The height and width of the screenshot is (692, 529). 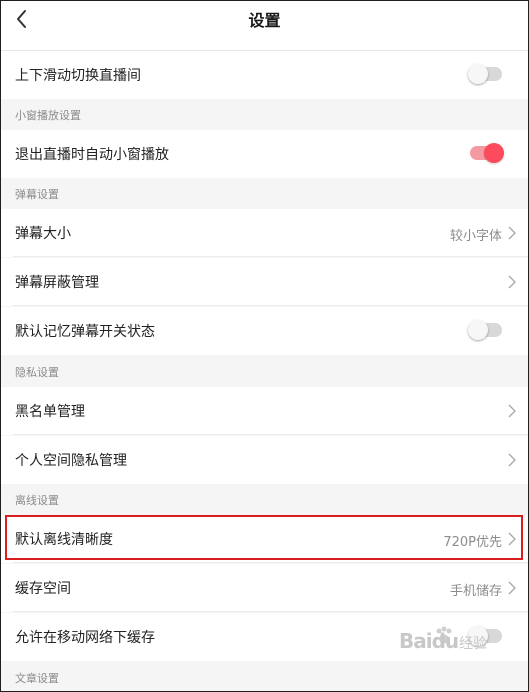 What do you see at coordinates (472, 542) in the screenshot?
I see `setting-value: 720P优先` at bounding box center [472, 542].